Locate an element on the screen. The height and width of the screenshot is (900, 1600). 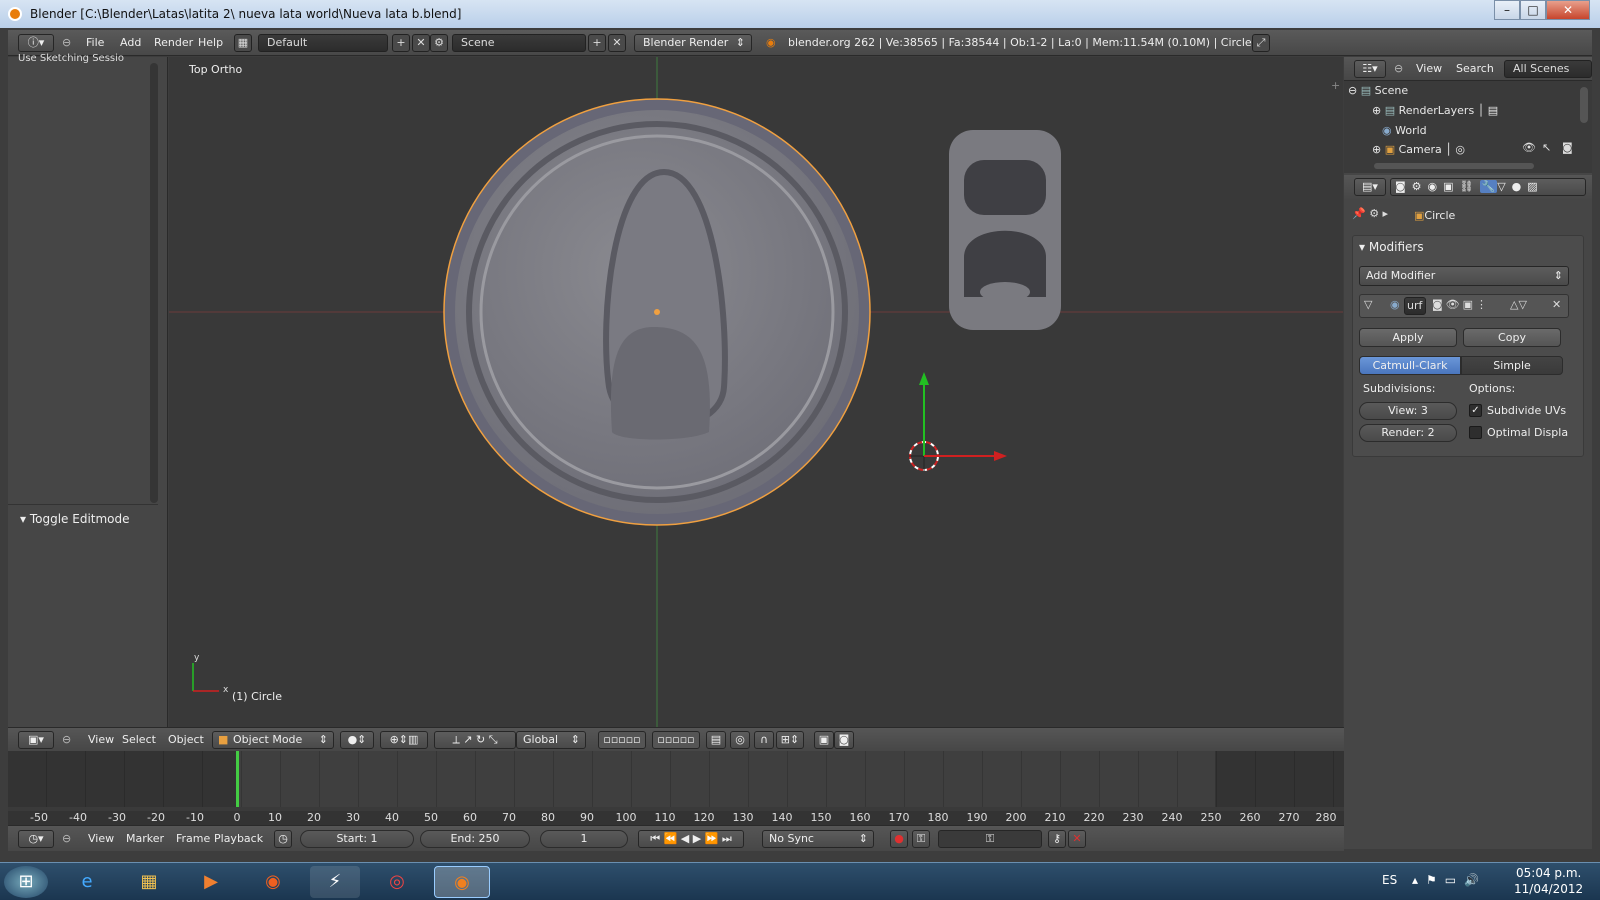
menu-playback: Playback is located at coordinates (238, 839).